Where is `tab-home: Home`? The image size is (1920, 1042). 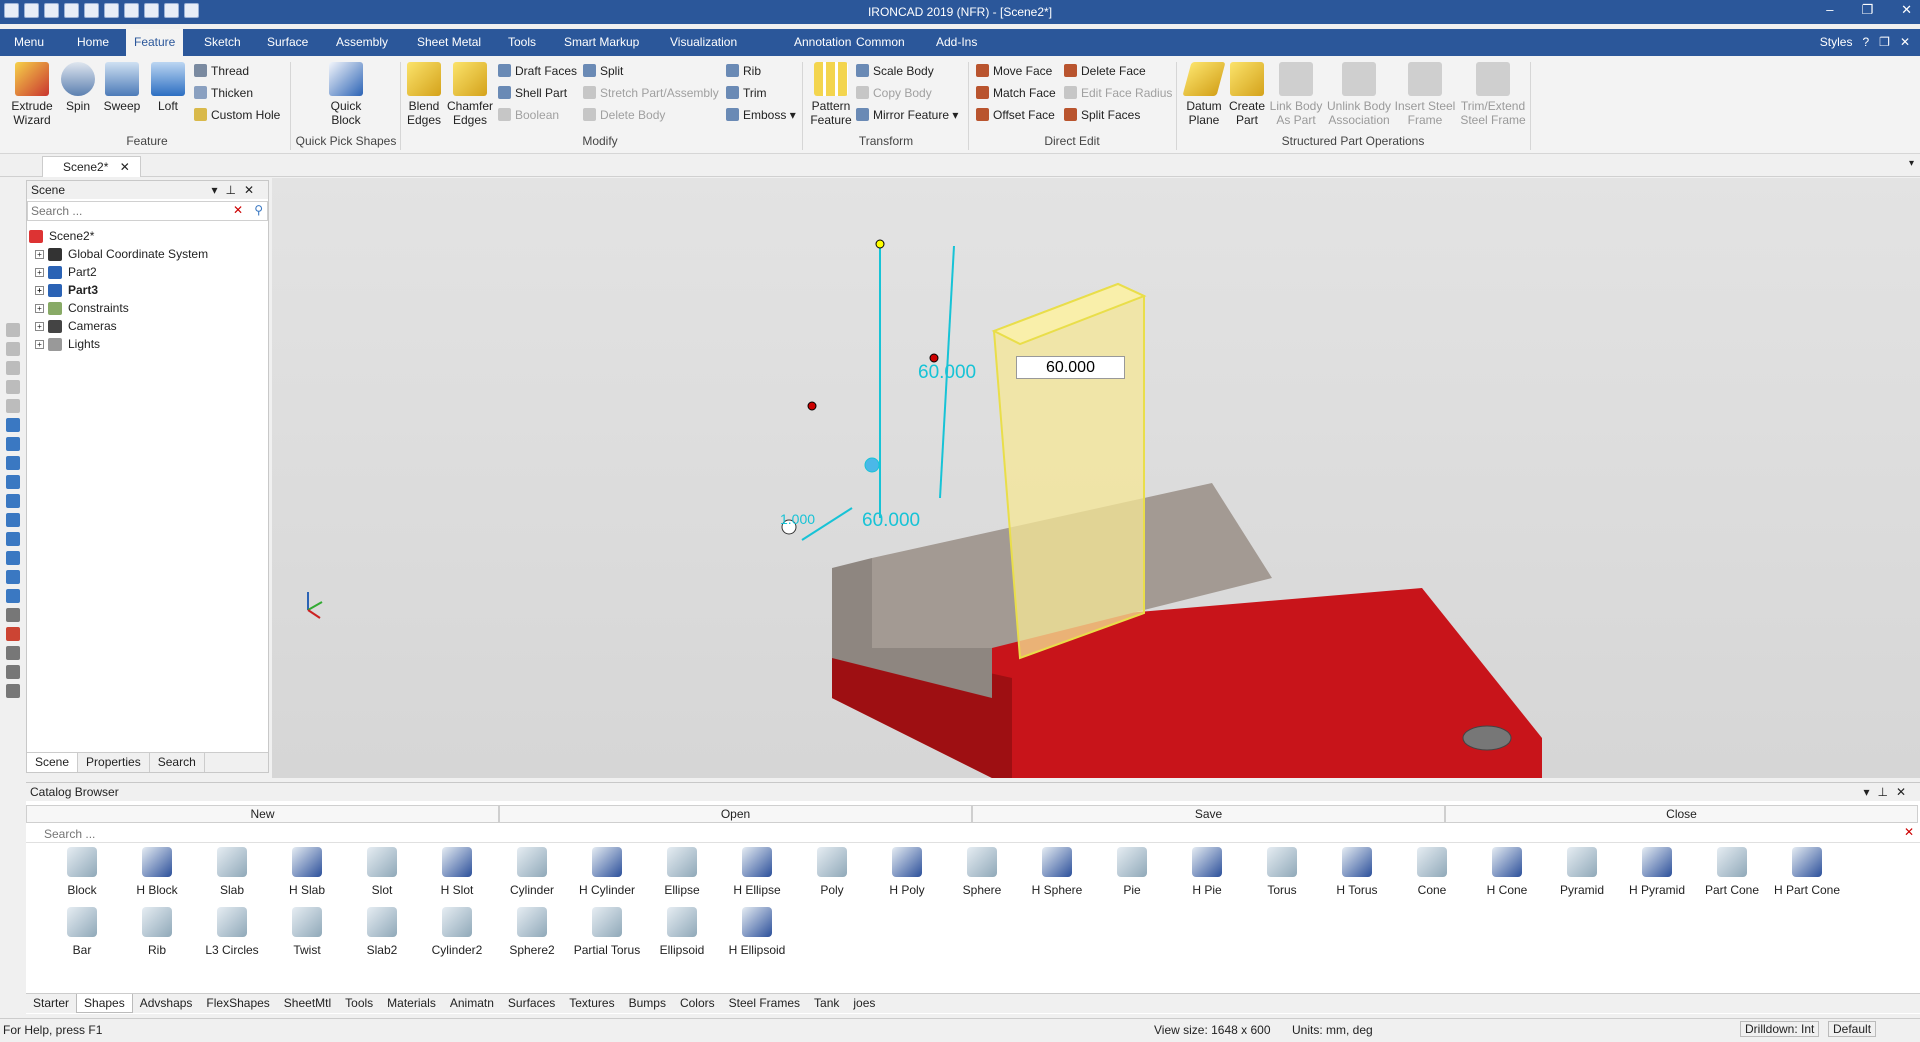 tab-home: Home is located at coordinates (93, 42).